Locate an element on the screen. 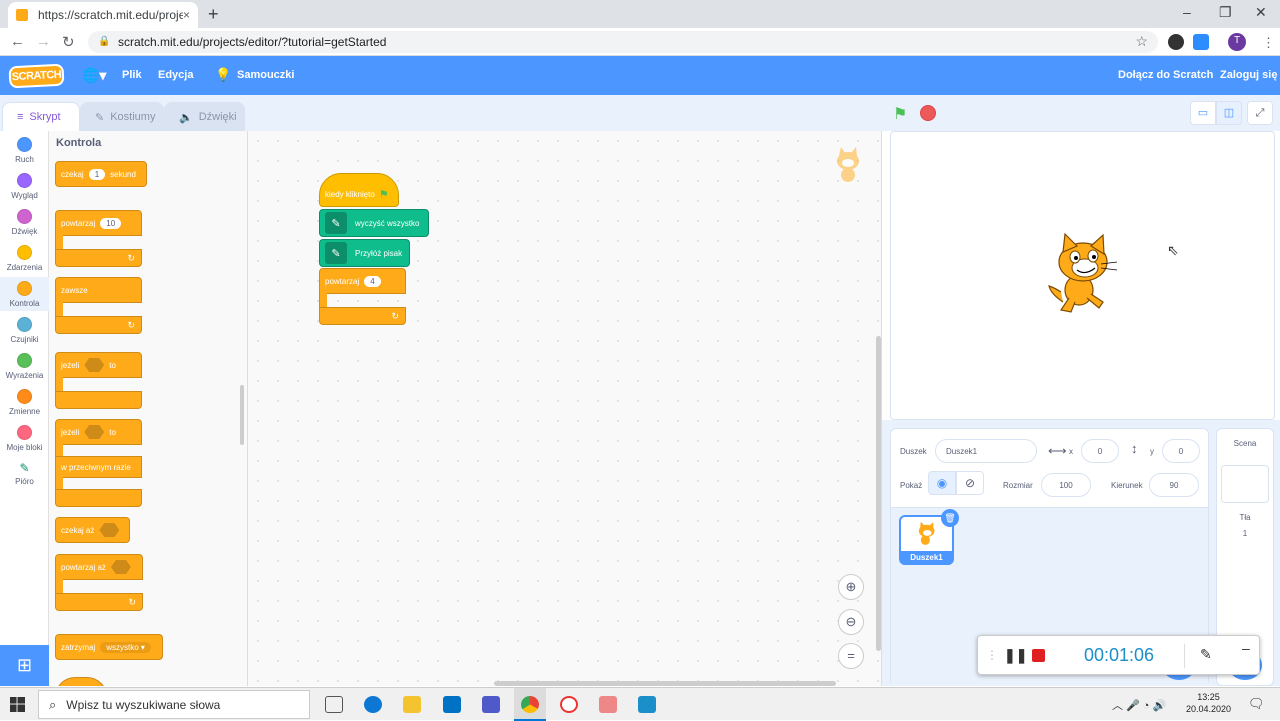 The image size is (1280, 721). menu-file: Plik is located at coordinates (132, 75).